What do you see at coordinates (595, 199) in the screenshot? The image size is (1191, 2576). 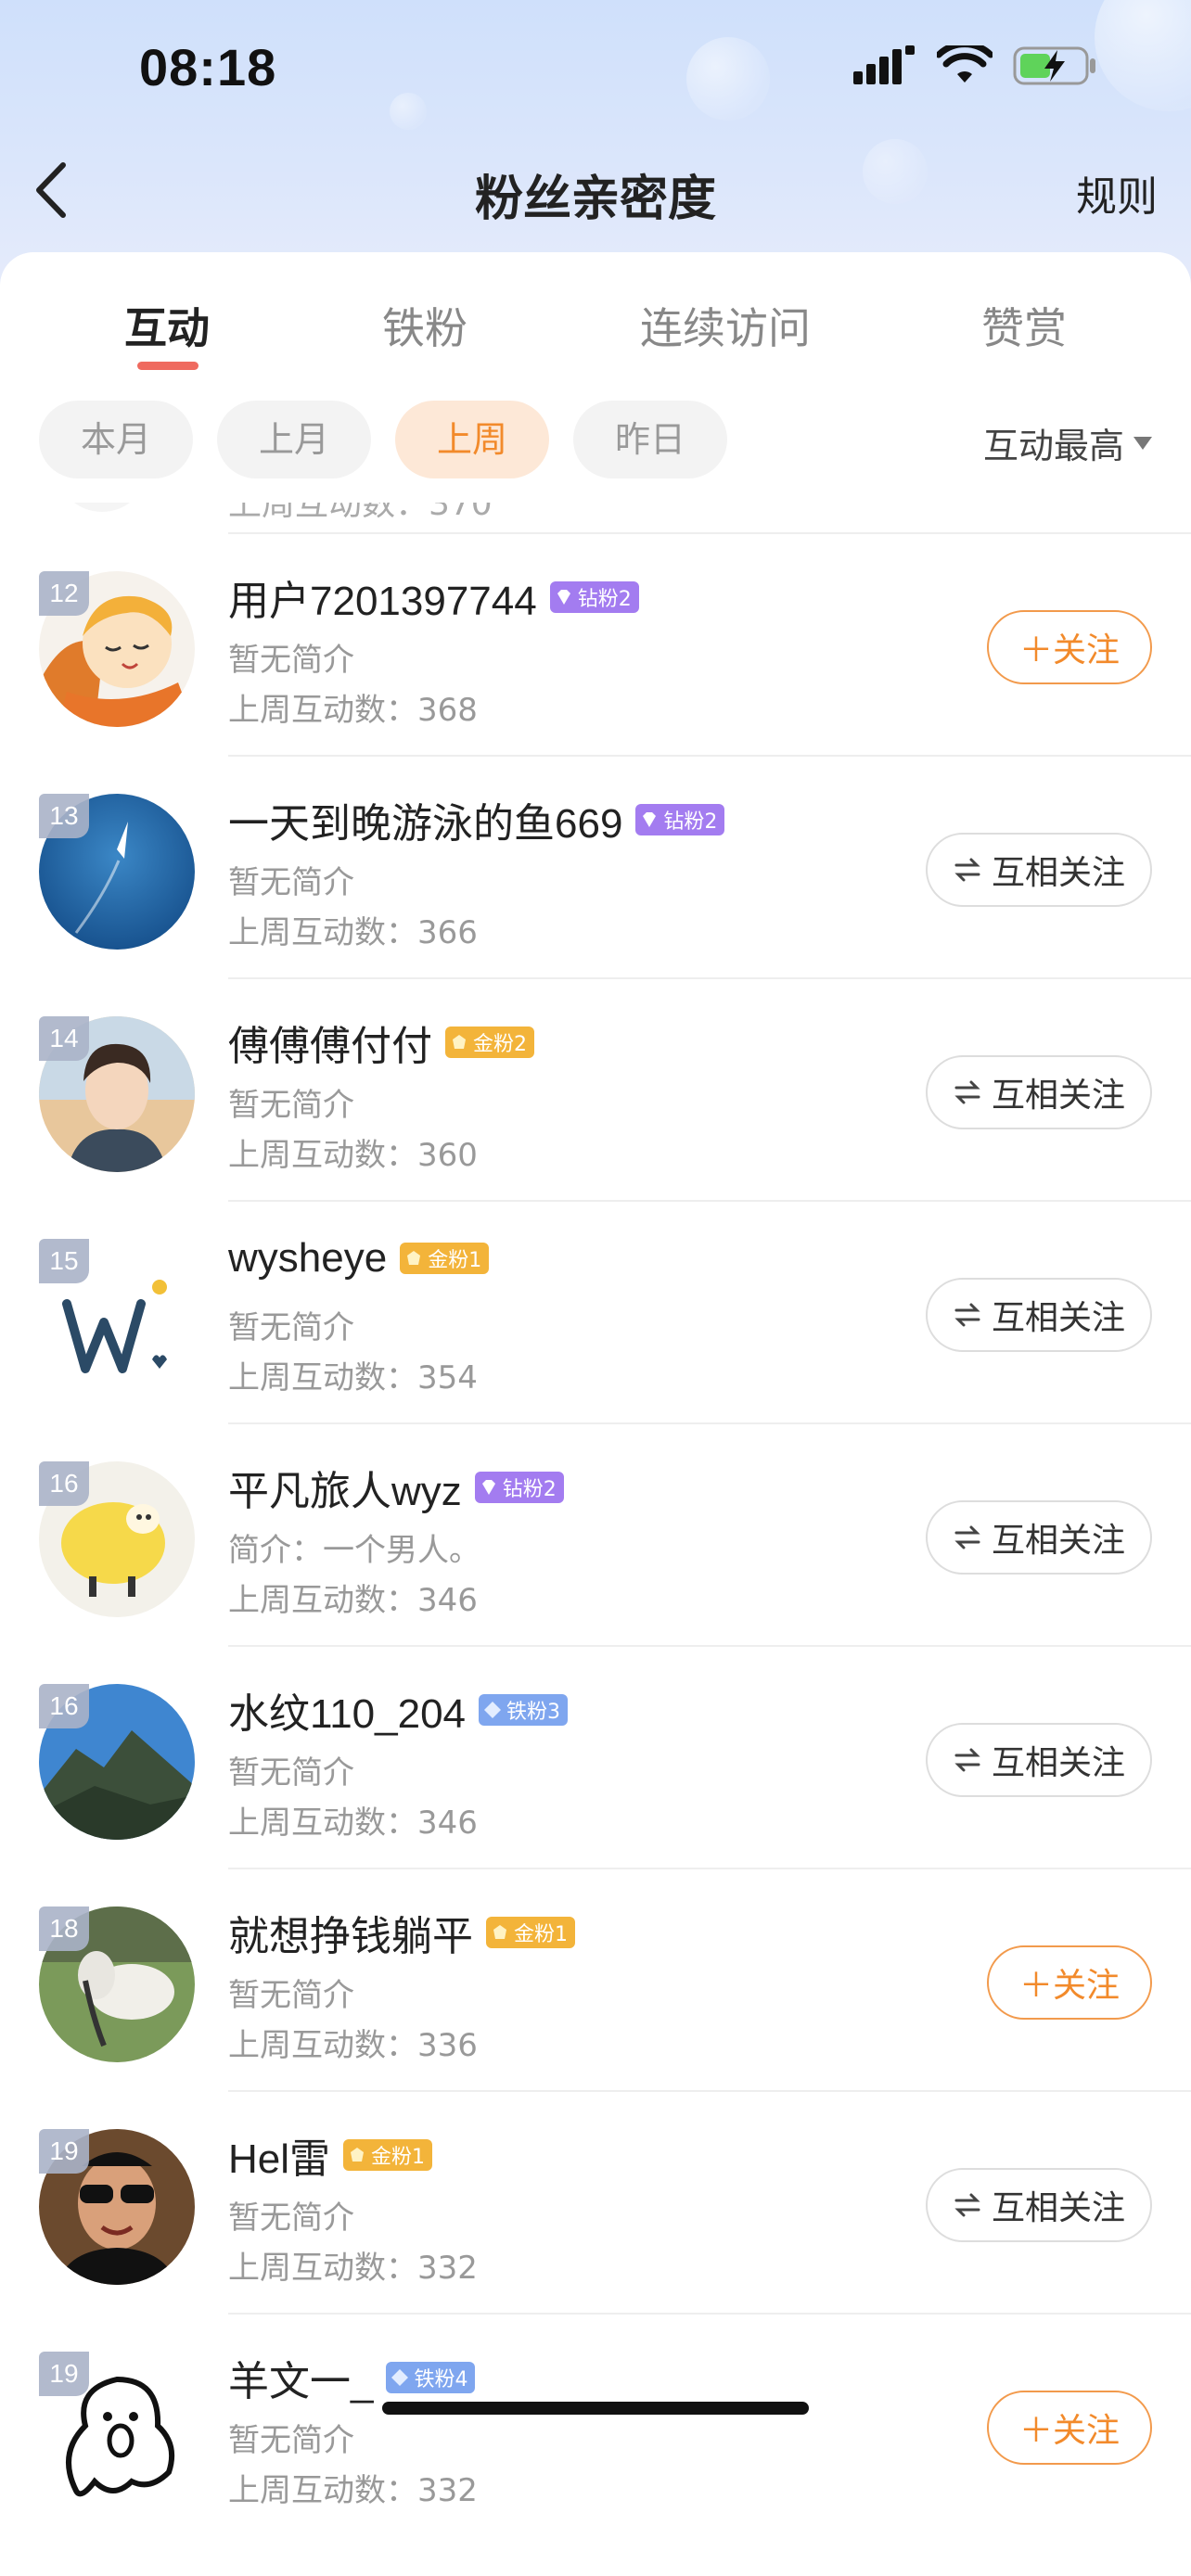 I see `page-title: 粉丝亲密度` at bounding box center [595, 199].